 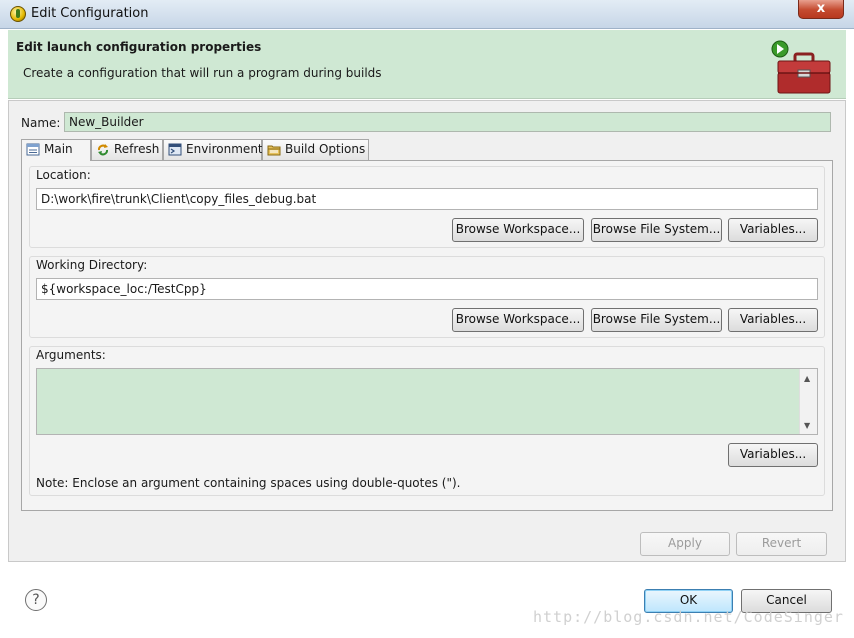 I want to click on scroll-up-icon: ▲, so click(x=807, y=378).